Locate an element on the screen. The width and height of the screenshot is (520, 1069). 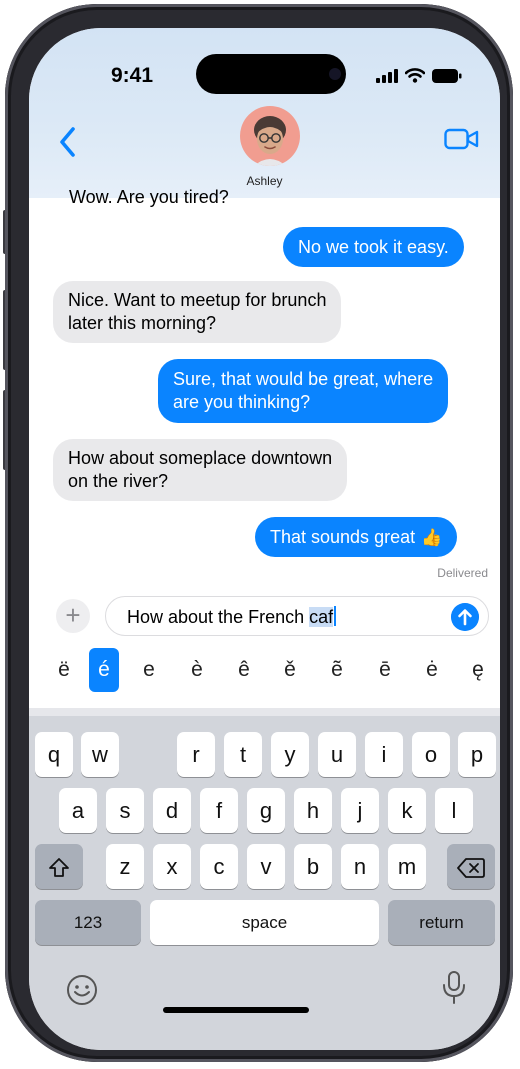
message-text: No we took it easy. is located at coordinates (373, 246).